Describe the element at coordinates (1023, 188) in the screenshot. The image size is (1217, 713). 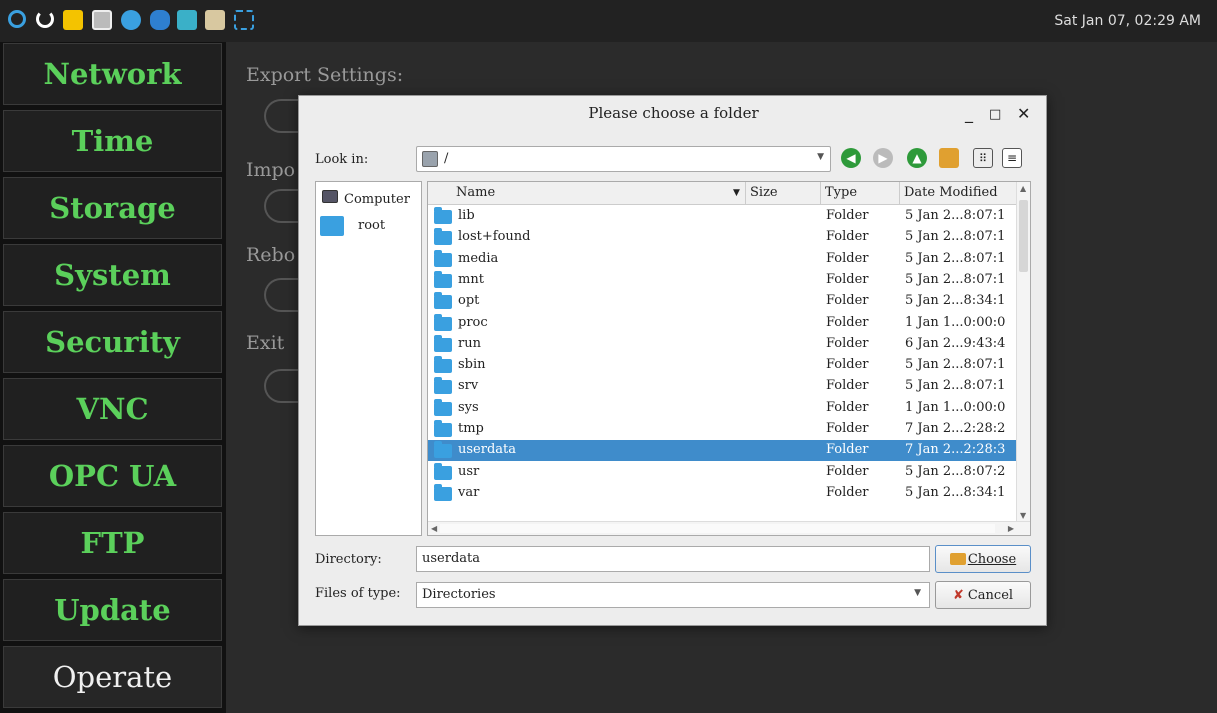
I see `scroll-up-icon: ▲` at that location.